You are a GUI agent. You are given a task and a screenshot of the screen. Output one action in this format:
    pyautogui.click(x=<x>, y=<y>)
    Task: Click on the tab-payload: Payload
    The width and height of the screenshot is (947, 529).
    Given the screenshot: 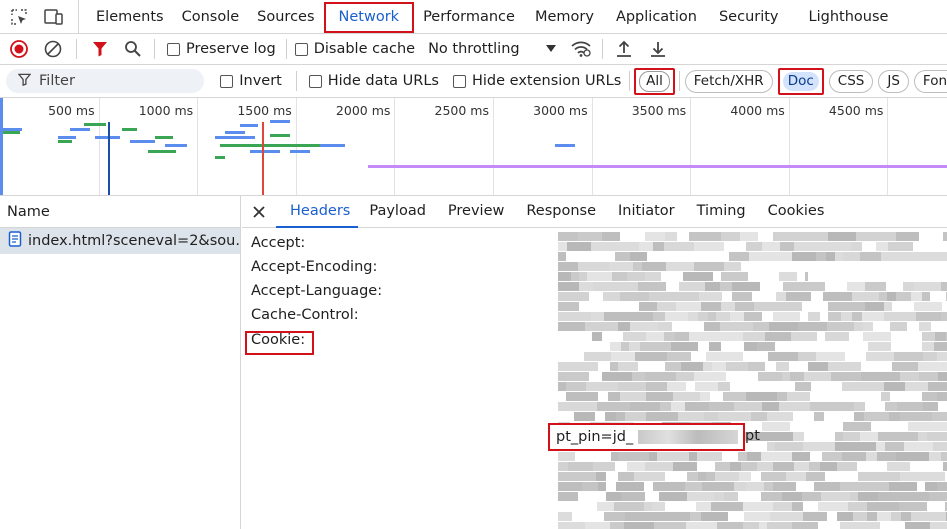 What is the action you would take?
    pyautogui.click(x=397, y=212)
    